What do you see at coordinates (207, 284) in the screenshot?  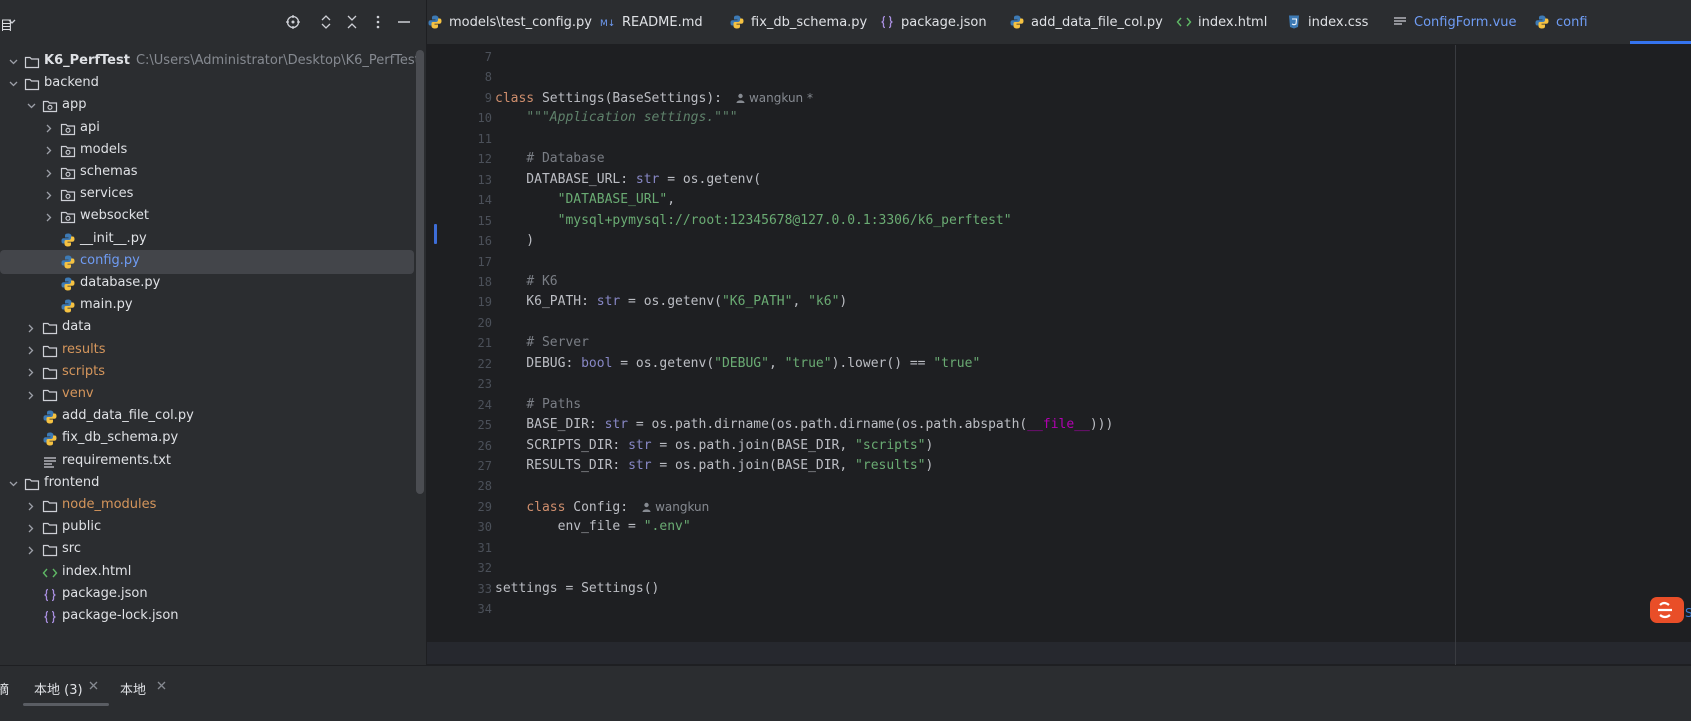 I see `tree-item-database-py: database.py` at bounding box center [207, 284].